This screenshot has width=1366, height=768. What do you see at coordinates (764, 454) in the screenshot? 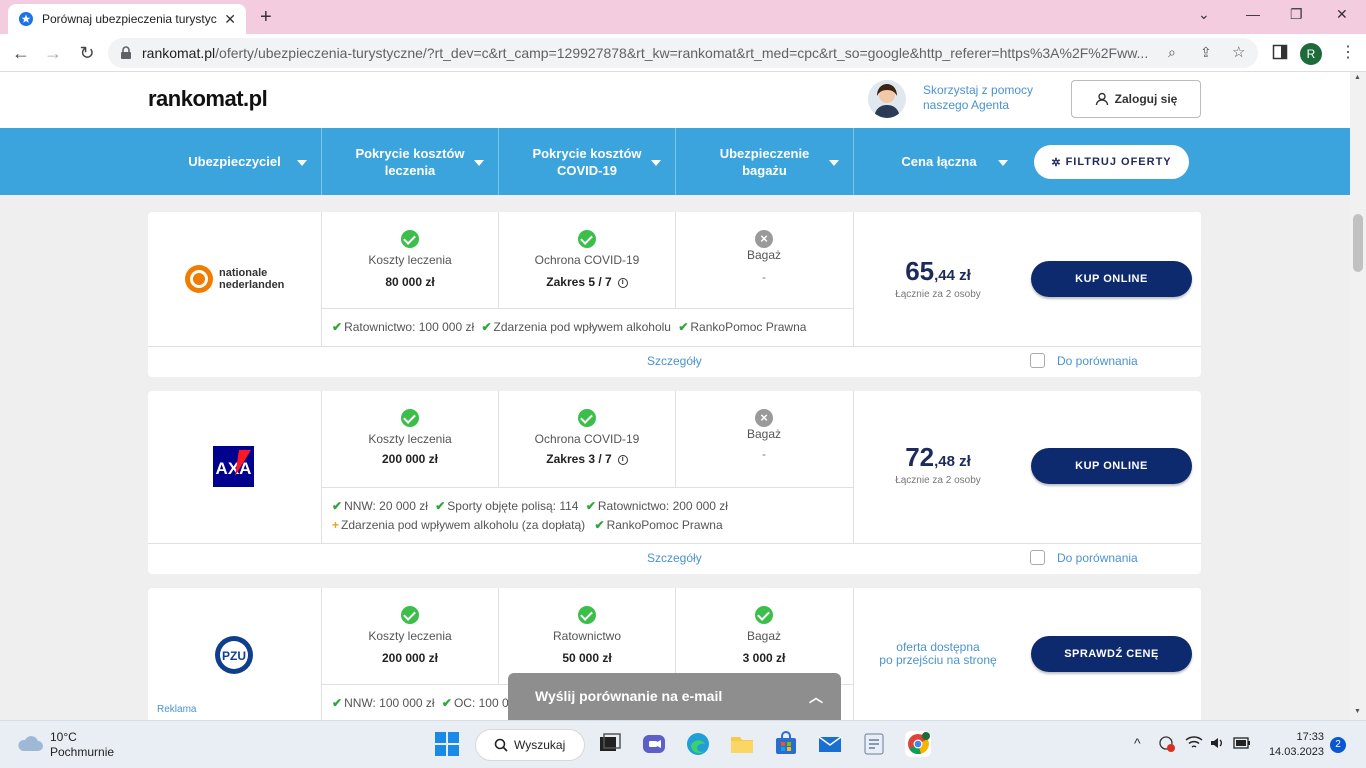
I see `coverage-value: -` at bounding box center [764, 454].